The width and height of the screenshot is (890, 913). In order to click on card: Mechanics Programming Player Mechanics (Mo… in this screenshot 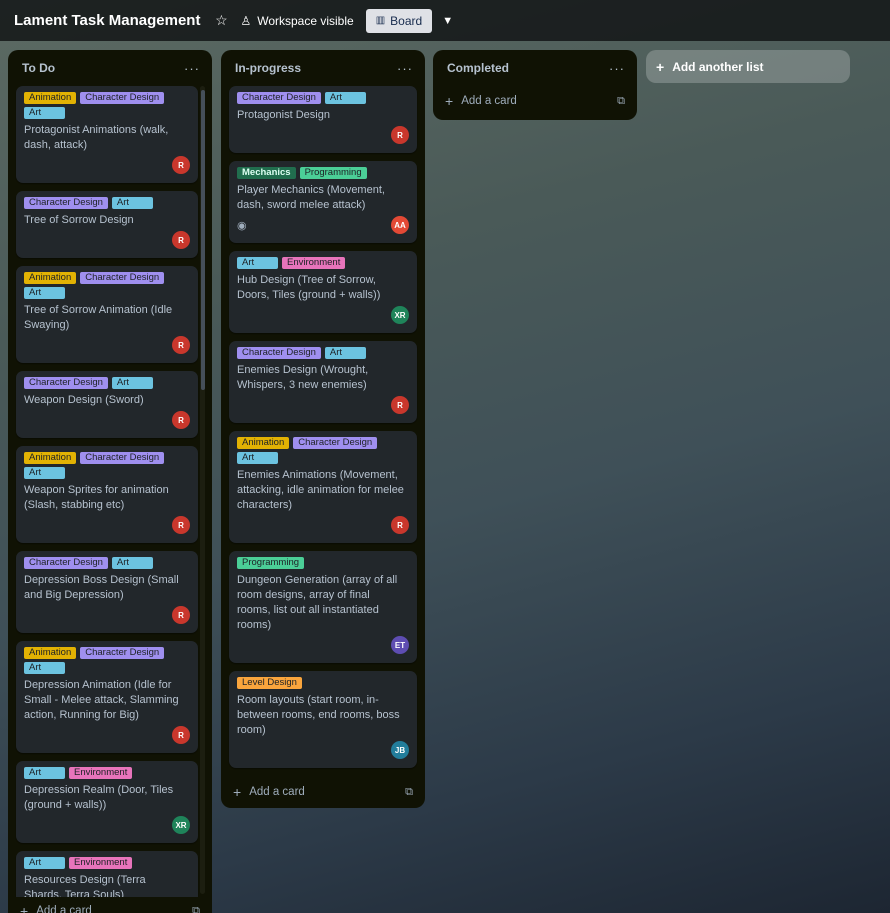, I will do `click(323, 202)`.